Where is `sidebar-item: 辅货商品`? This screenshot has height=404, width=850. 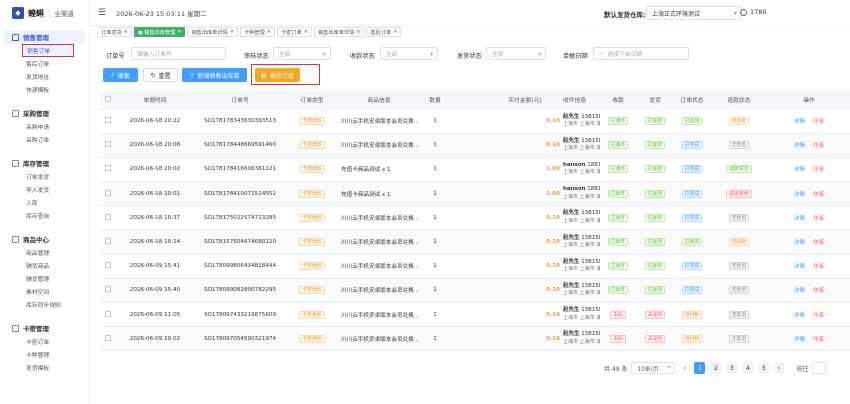 sidebar-item: 辅货商品 is located at coordinates (44, 265).